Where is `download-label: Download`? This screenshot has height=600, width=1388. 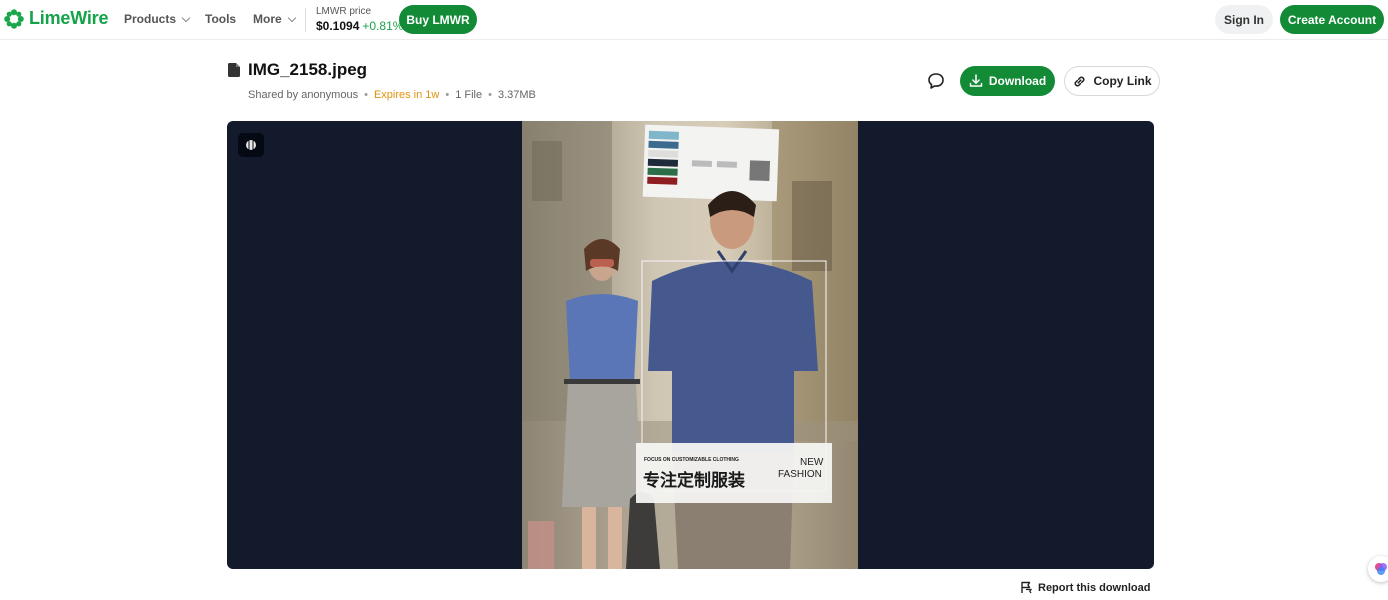
download-label: Download is located at coordinates (1017, 81).